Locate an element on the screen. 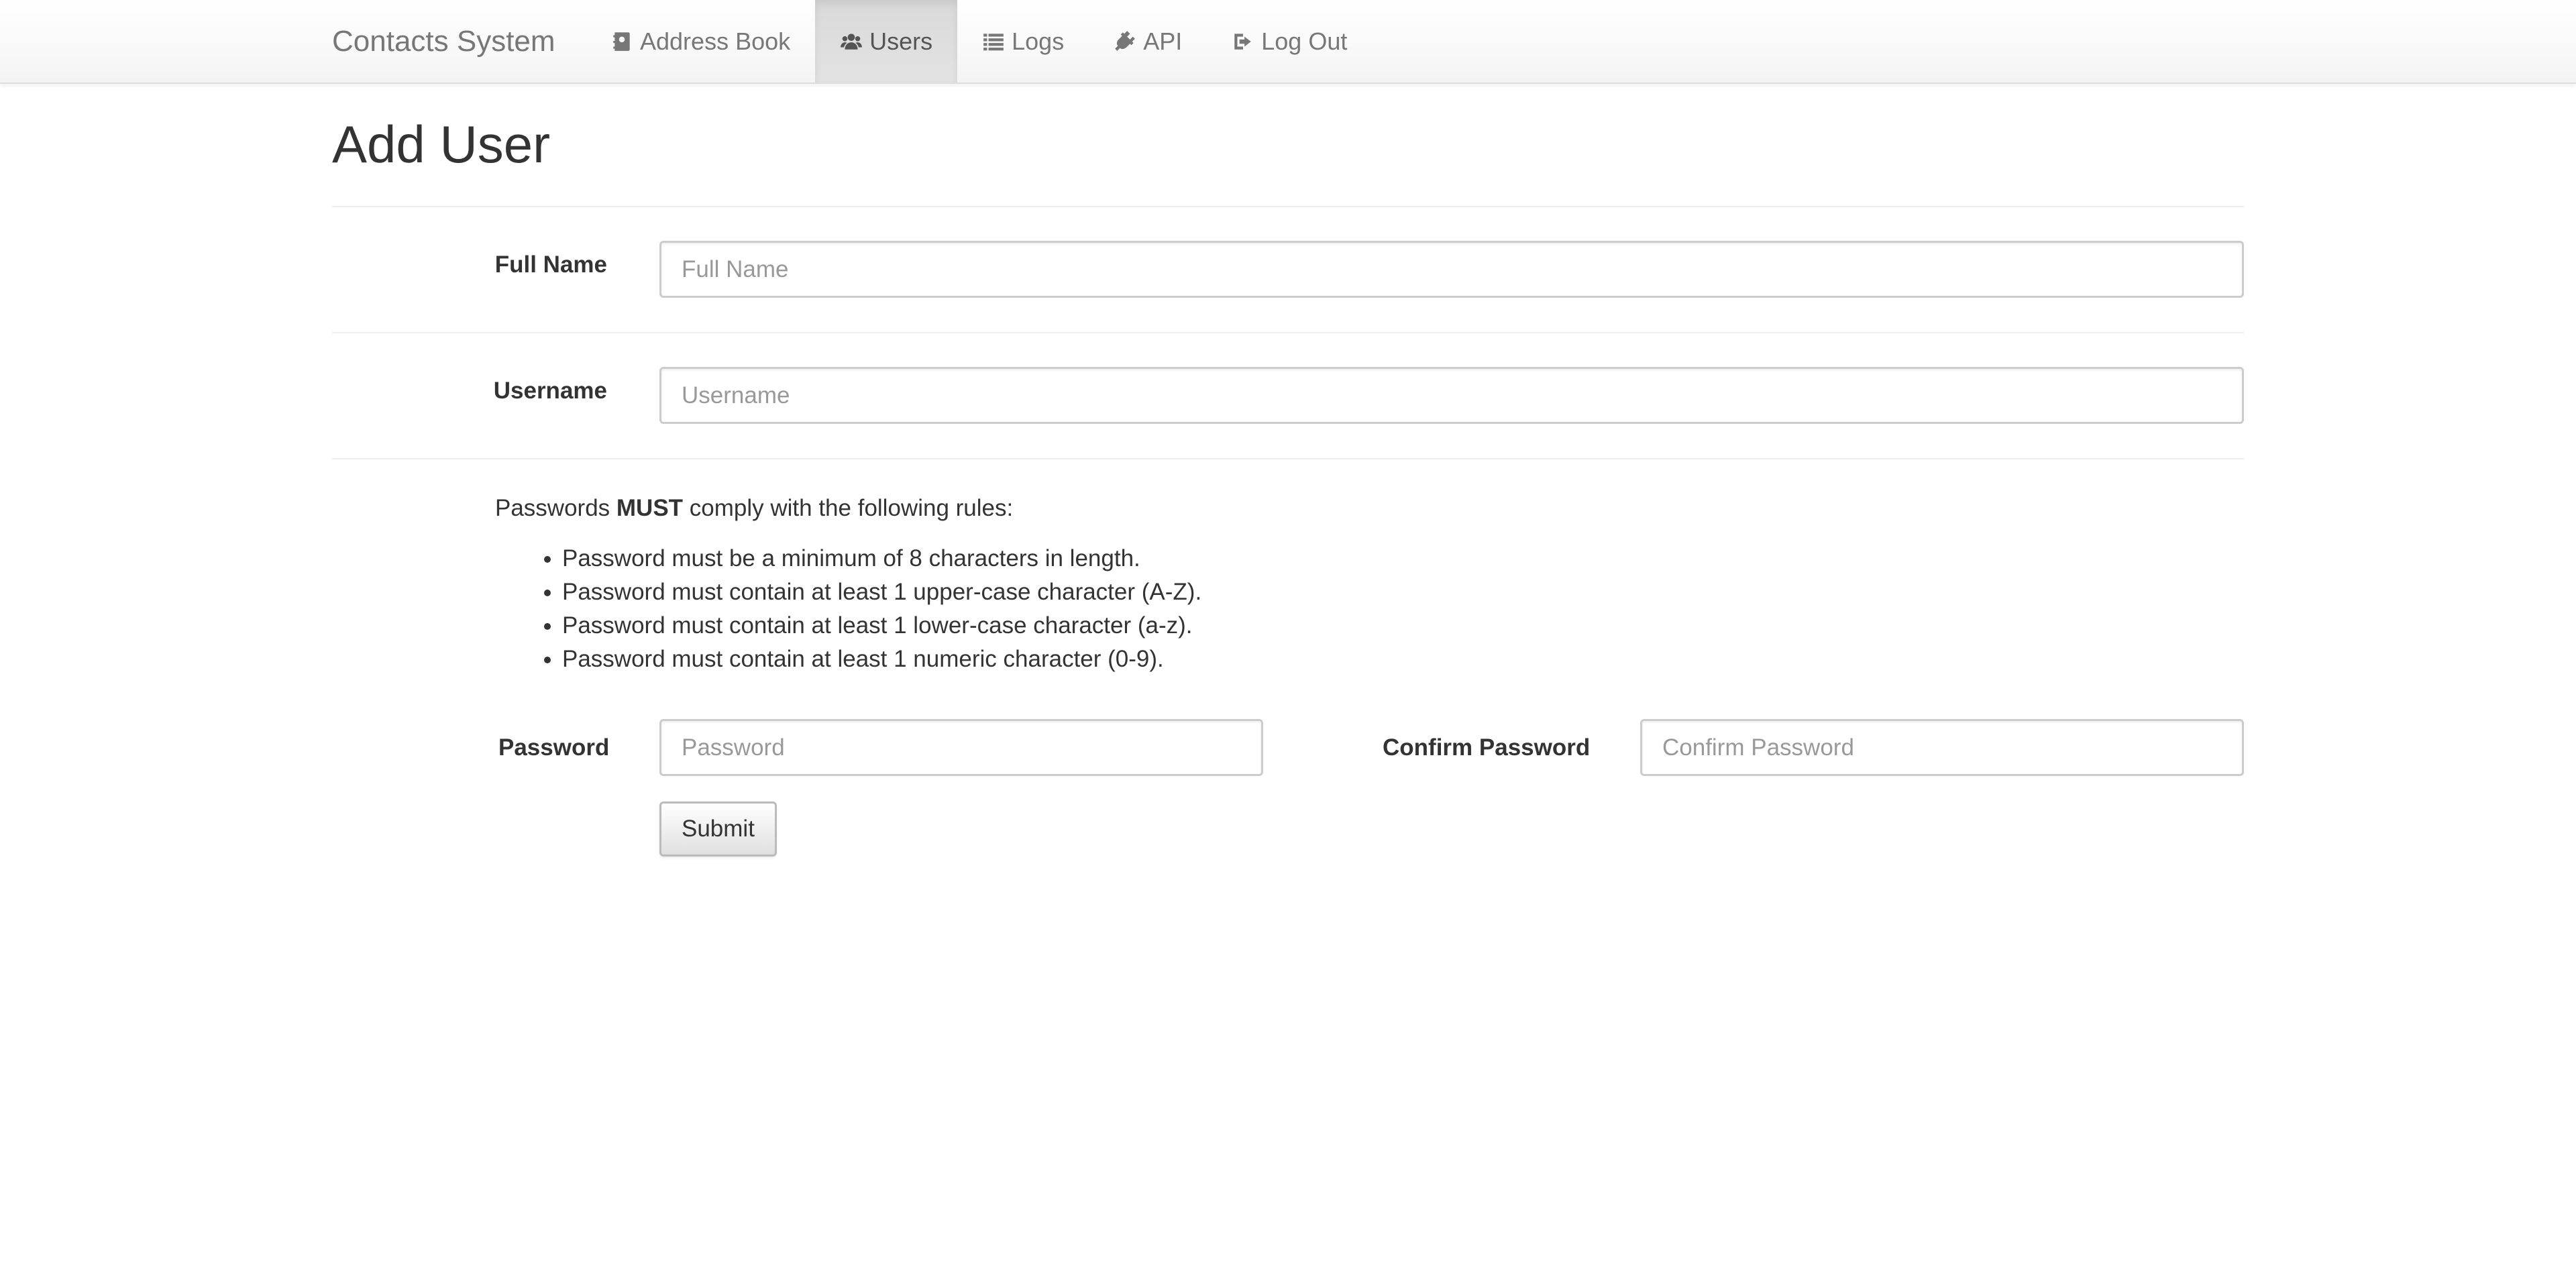 The height and width of the screenshot is (1271, 2576). password-label: Password is located at coordinates (554, 747).